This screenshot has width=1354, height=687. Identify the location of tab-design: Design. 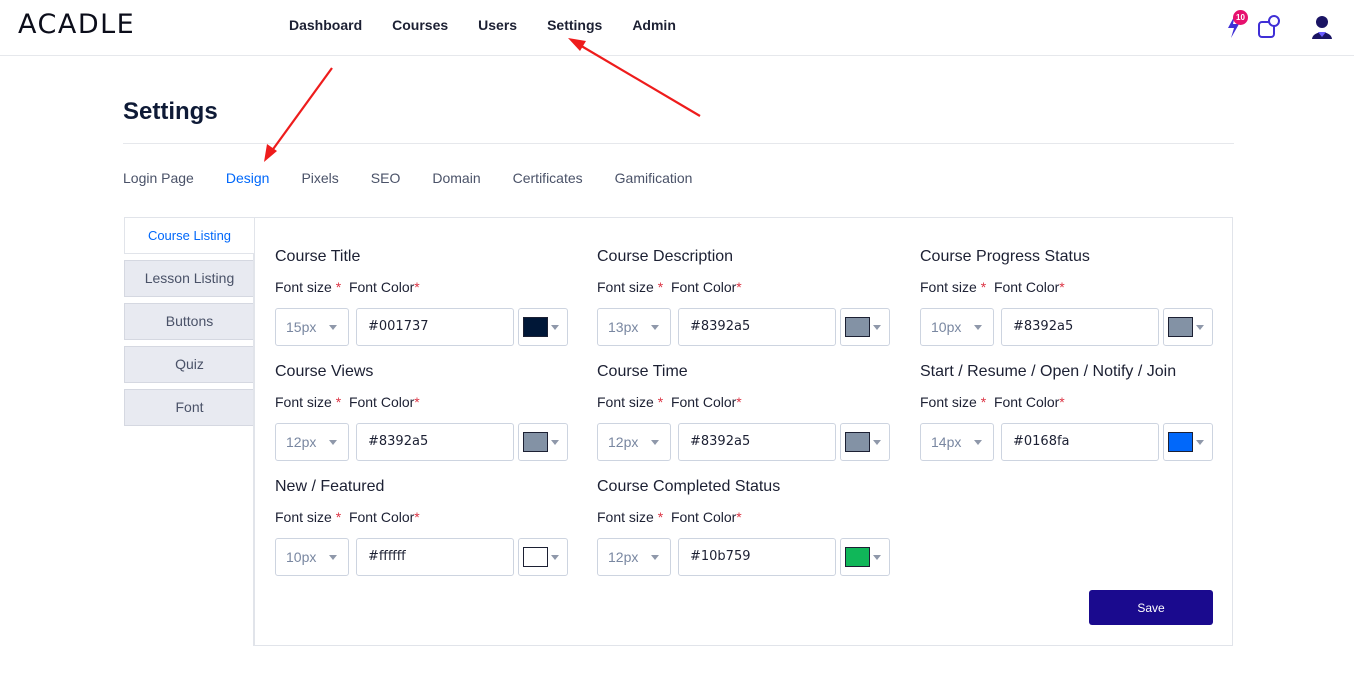
(248, 178).